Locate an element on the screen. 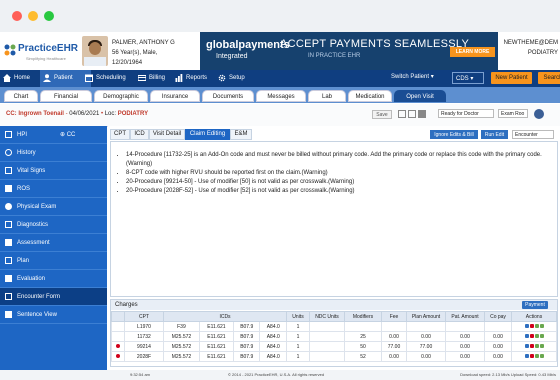  tab-messages: Messages is located at coordinates (281, 96).